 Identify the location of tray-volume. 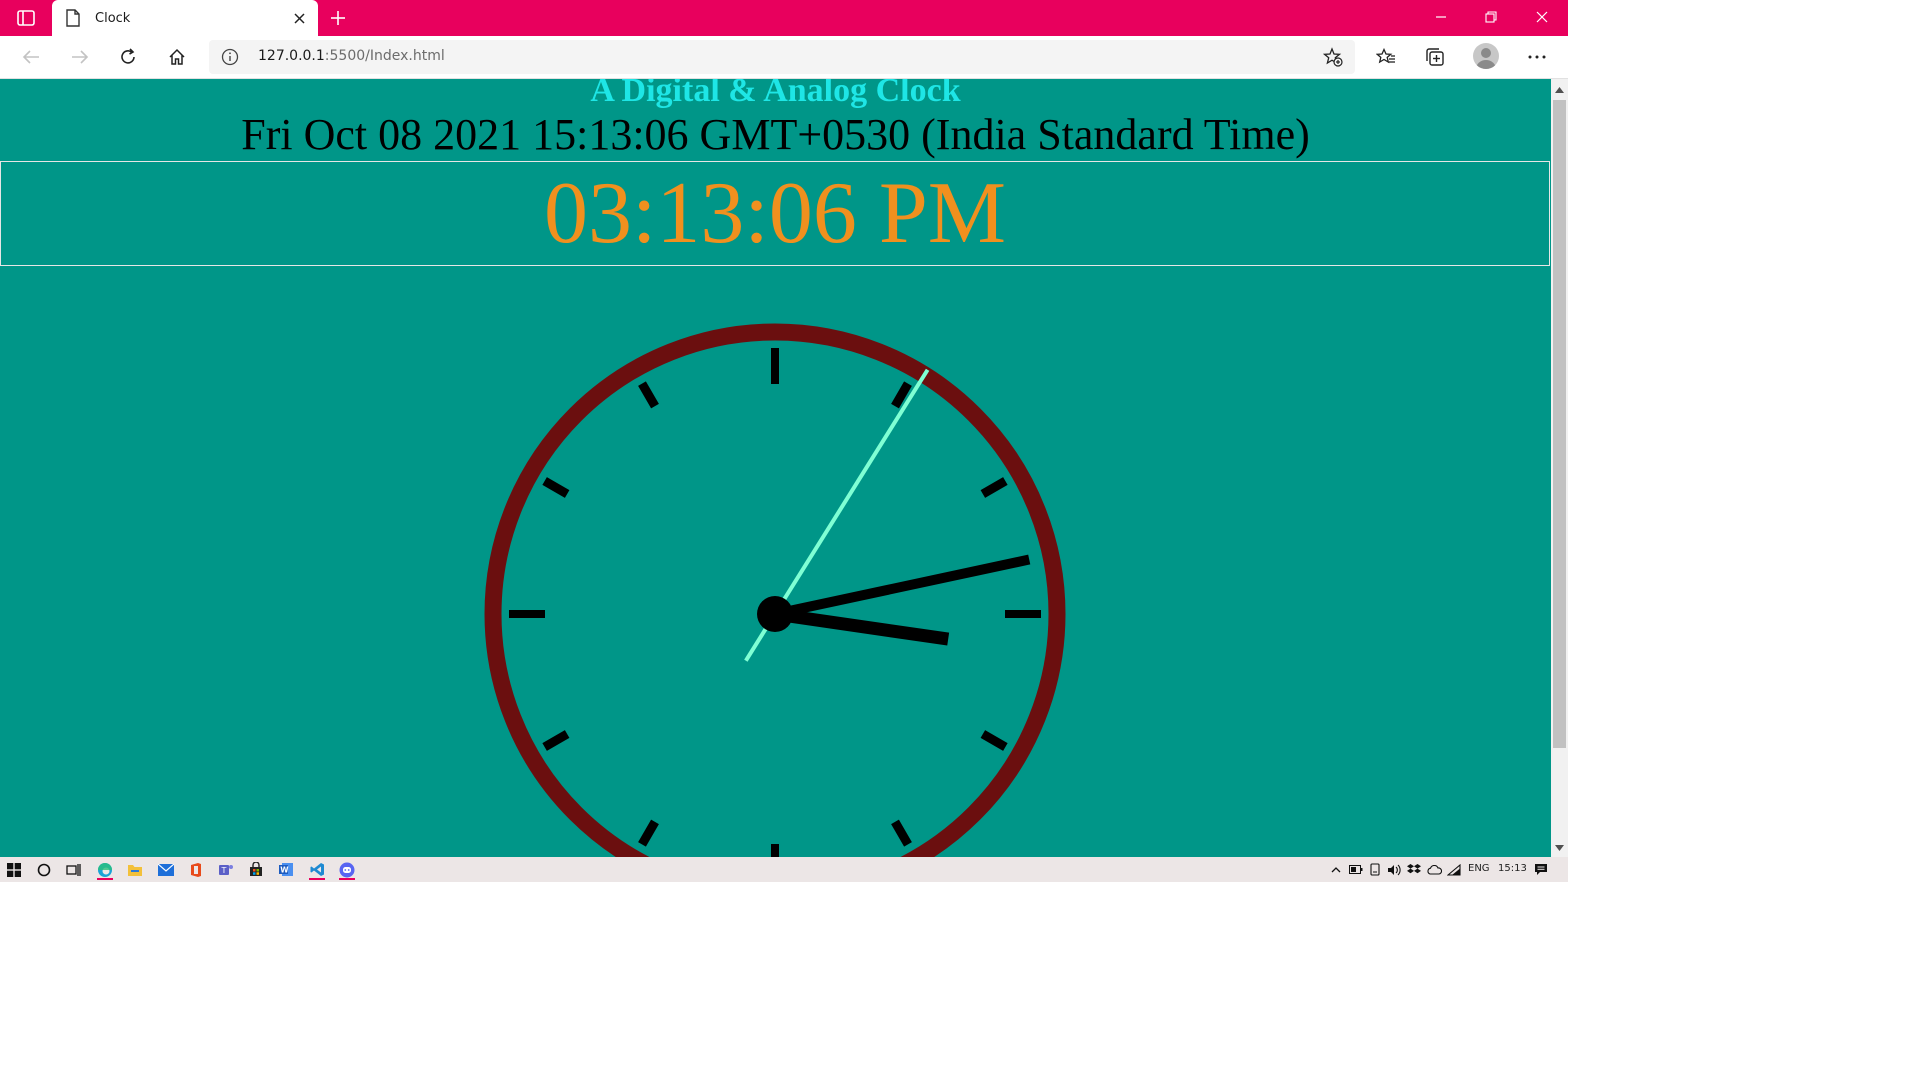
(1394, 869).